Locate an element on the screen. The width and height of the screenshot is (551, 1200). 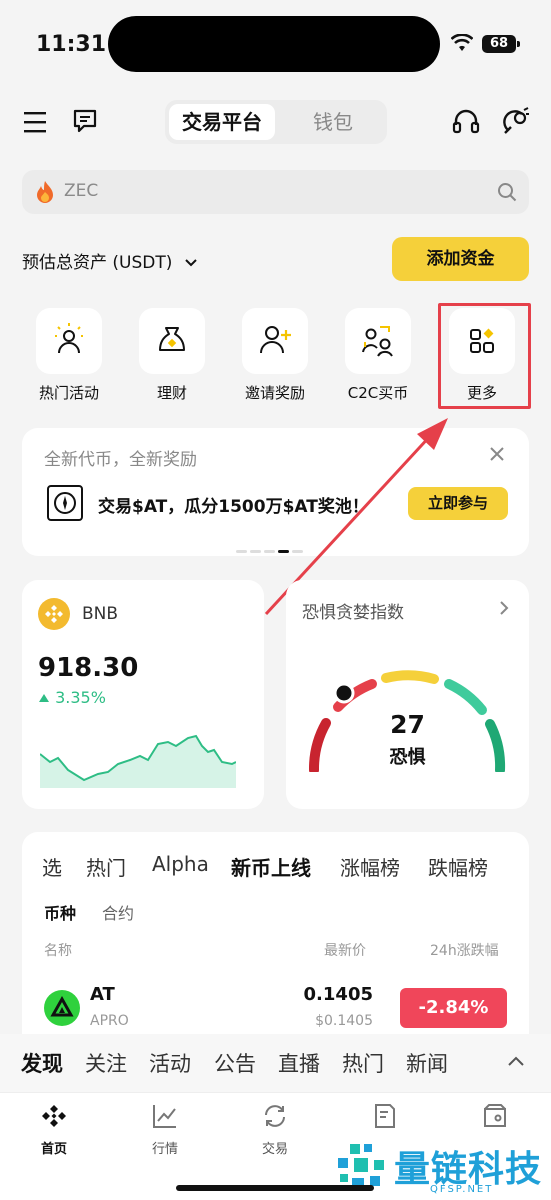
add-user-icon is located at coordinates (275, 340).